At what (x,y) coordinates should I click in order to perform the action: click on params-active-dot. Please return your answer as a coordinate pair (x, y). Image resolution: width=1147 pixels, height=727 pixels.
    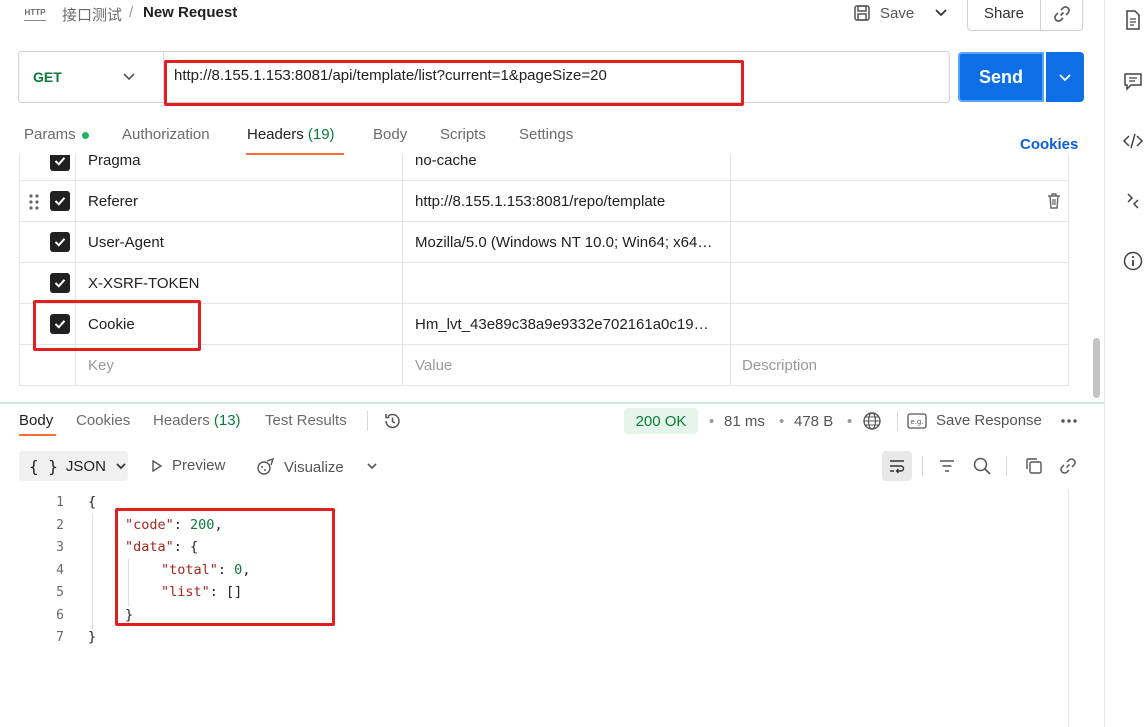
    Looking at the image, I should click on (85, 135).